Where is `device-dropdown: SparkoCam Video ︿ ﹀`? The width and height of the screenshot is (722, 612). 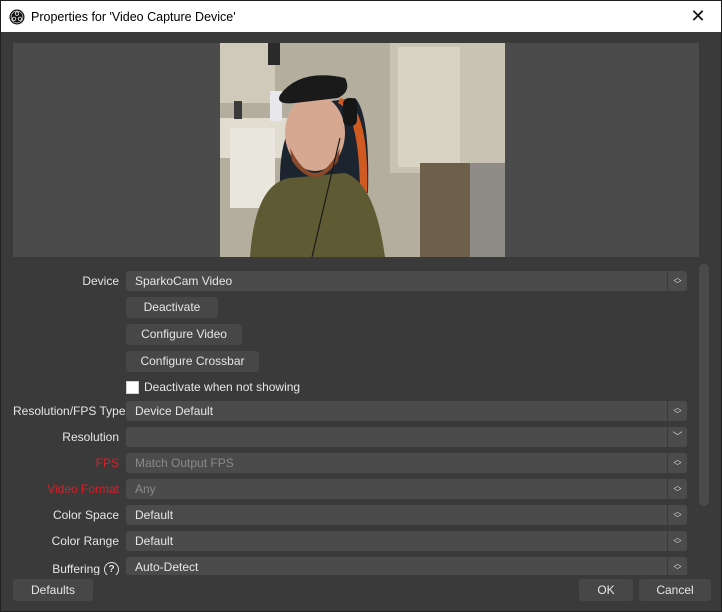 device-dropdown: SparkoCam Video ︿ ﹀ is located at coordinates (406, 281).